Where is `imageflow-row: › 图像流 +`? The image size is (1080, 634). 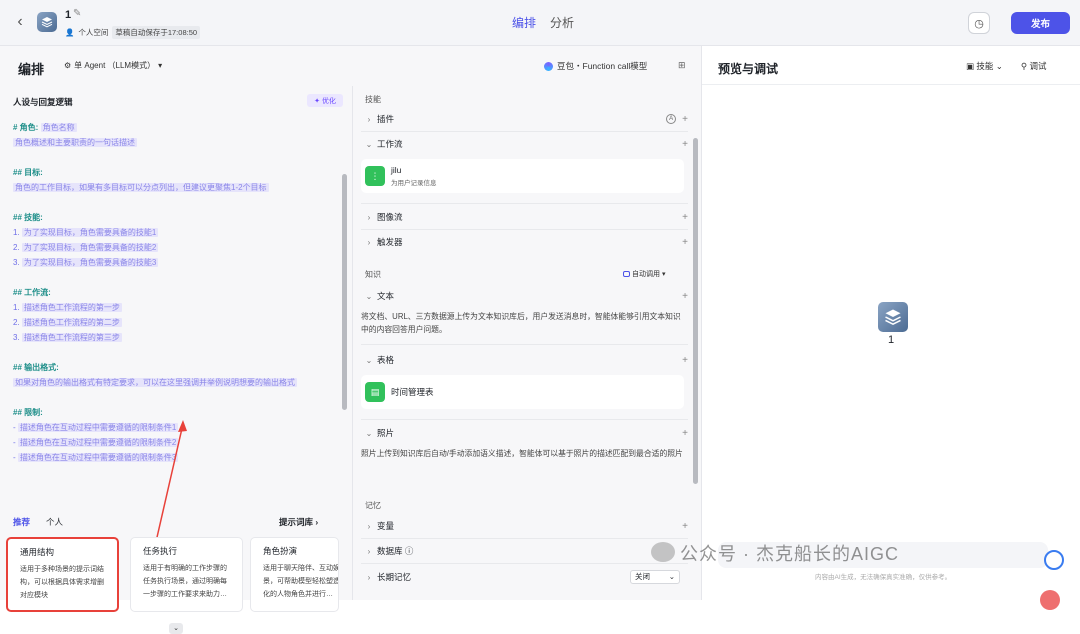
imageflow-row: › 图像流 + is located at coordinates (524, 217).